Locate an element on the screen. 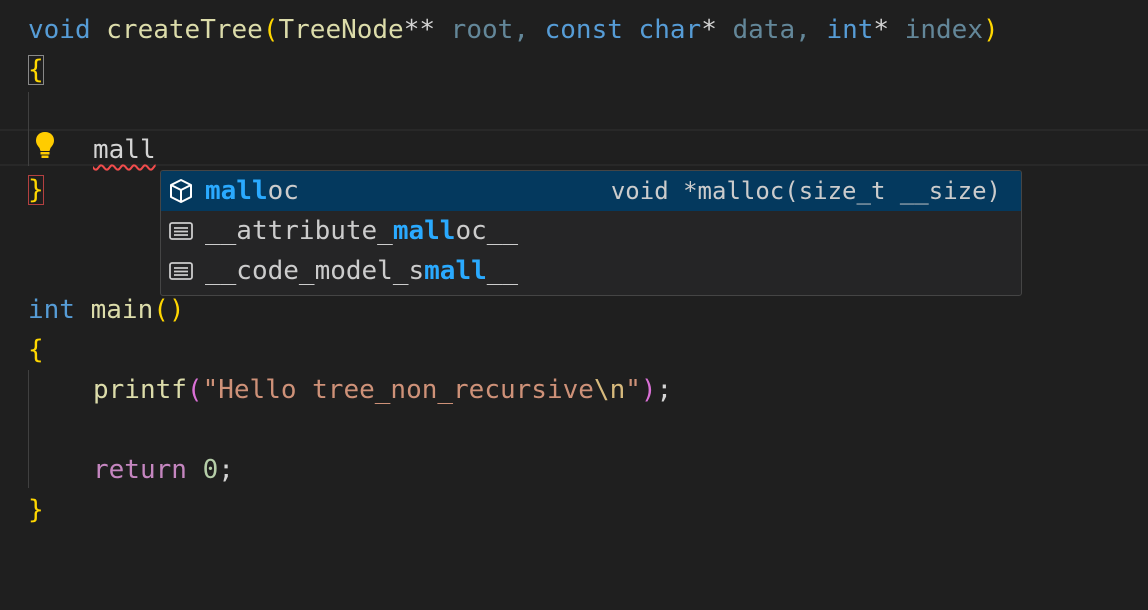  code-line-4: mall is located at coordinates (574, 150).